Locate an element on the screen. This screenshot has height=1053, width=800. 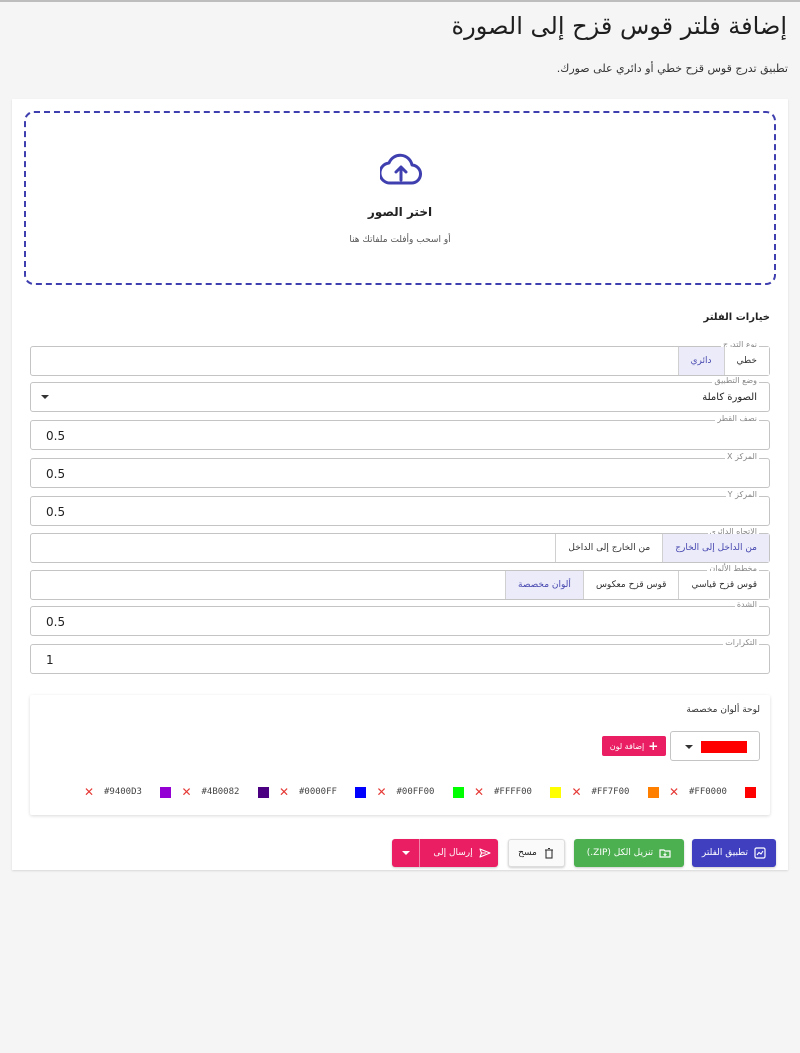
color-hex-label: #0000FF is located at coordinates (318, 792).